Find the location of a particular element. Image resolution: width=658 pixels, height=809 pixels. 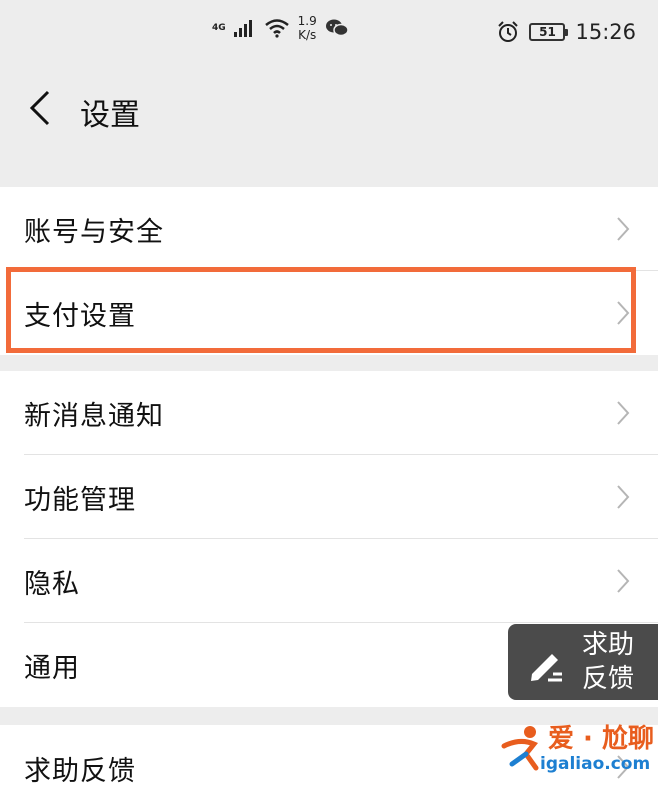

settings-item-new-message-notification: 新消息通知 is located at coordinates (329, 413).